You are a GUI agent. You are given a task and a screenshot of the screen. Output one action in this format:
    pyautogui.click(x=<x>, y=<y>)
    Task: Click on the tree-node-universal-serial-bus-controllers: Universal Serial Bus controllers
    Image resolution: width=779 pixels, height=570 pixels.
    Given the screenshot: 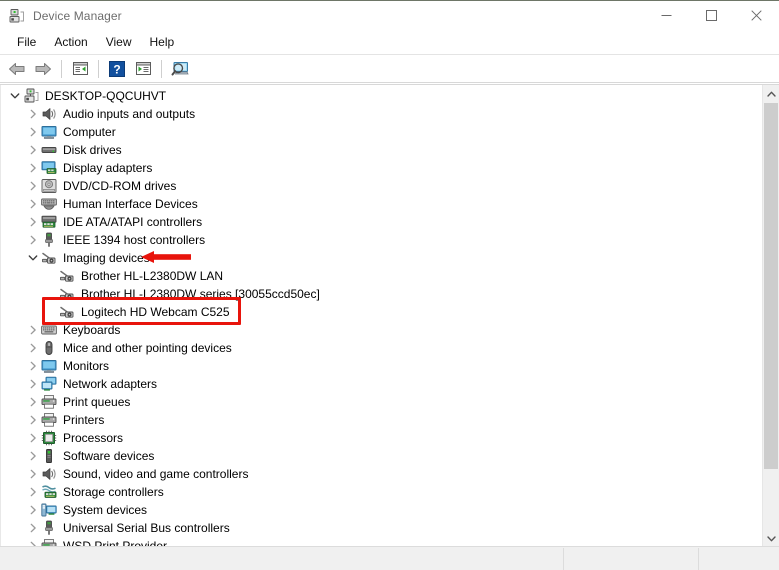 What is the action you would take?
    pyautogui.click(x=377, y=528)
    